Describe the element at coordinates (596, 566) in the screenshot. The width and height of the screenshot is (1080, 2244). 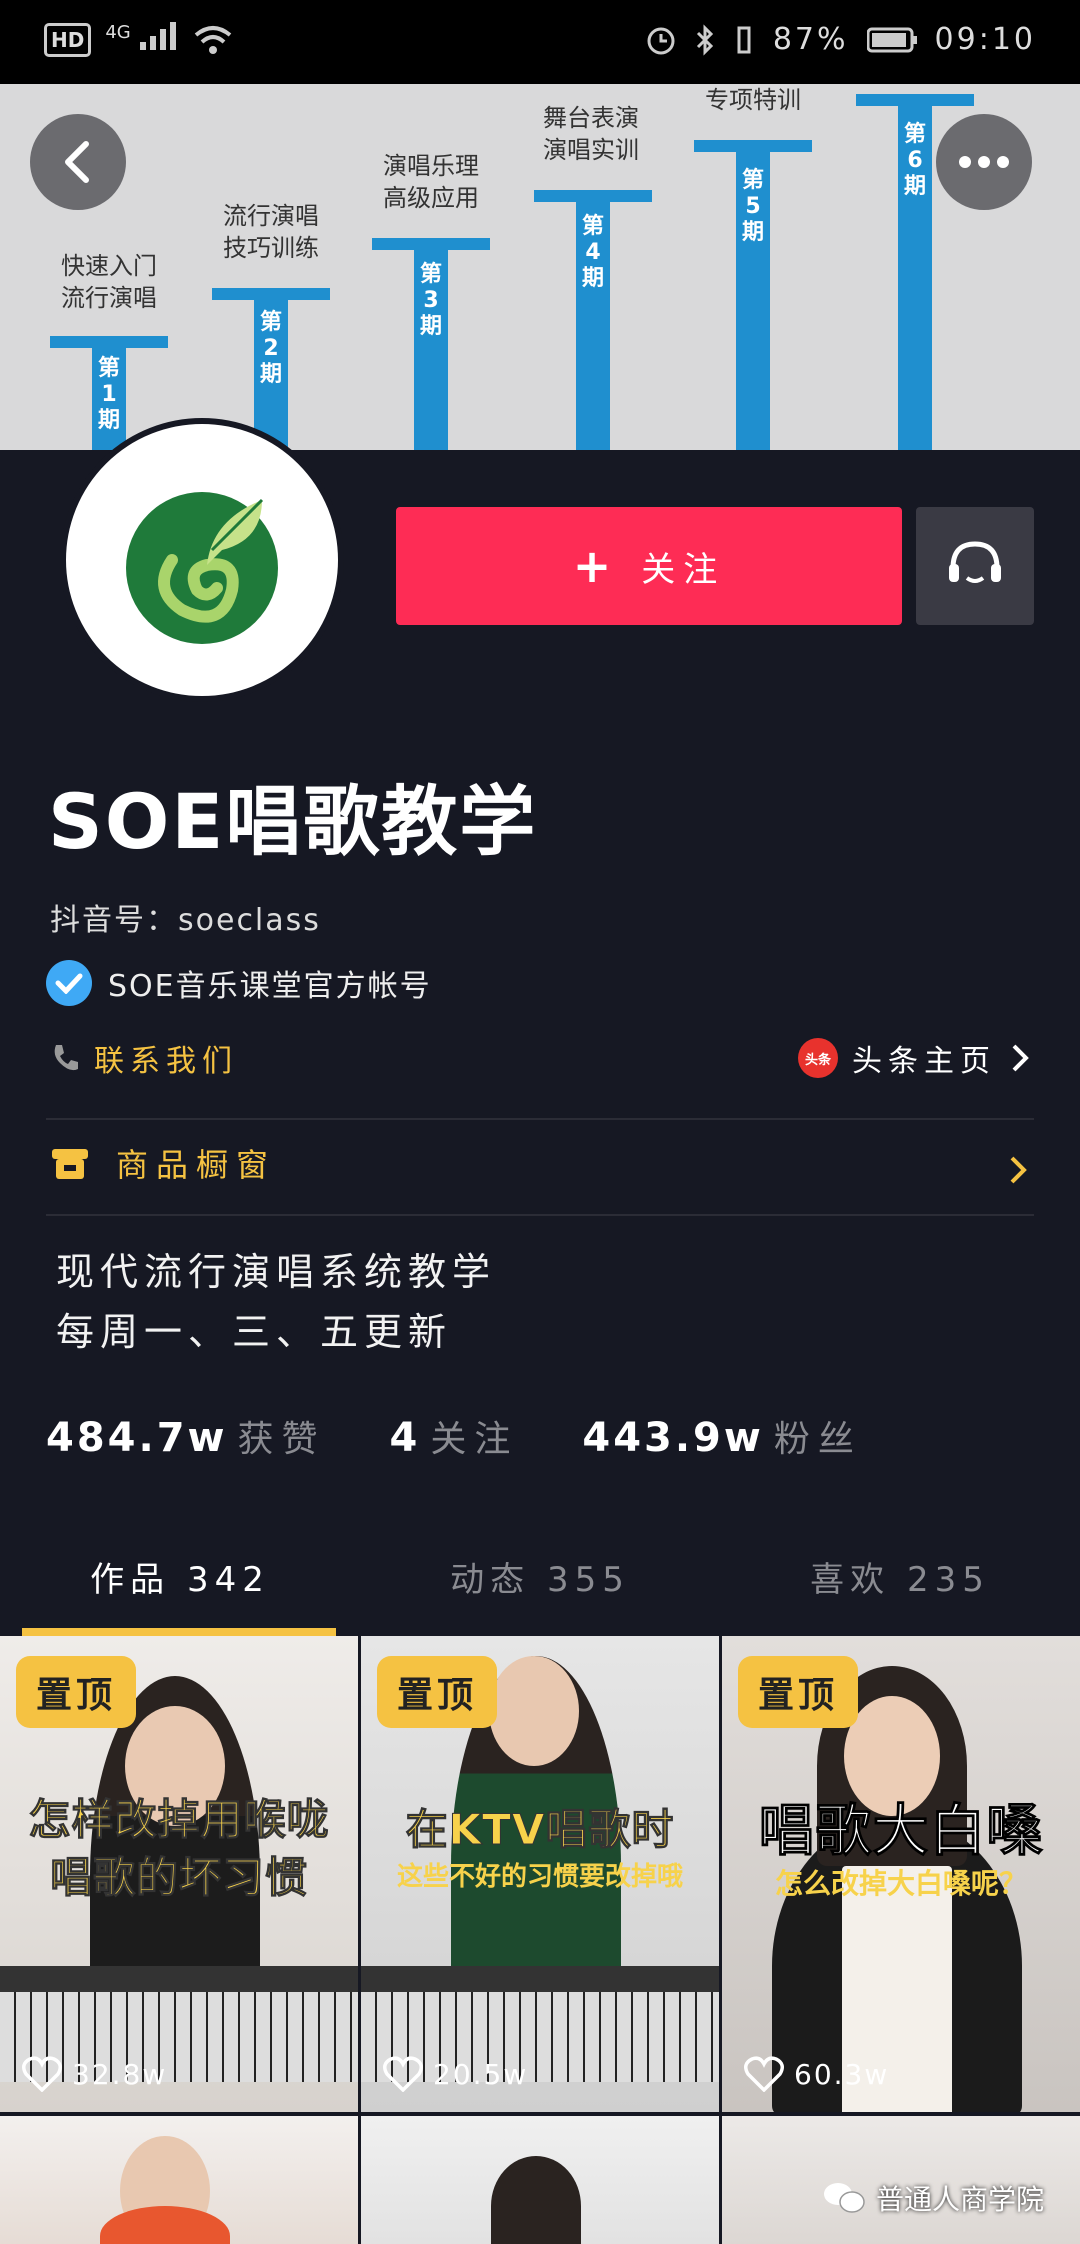
I see `plus-icon: +` at that location.